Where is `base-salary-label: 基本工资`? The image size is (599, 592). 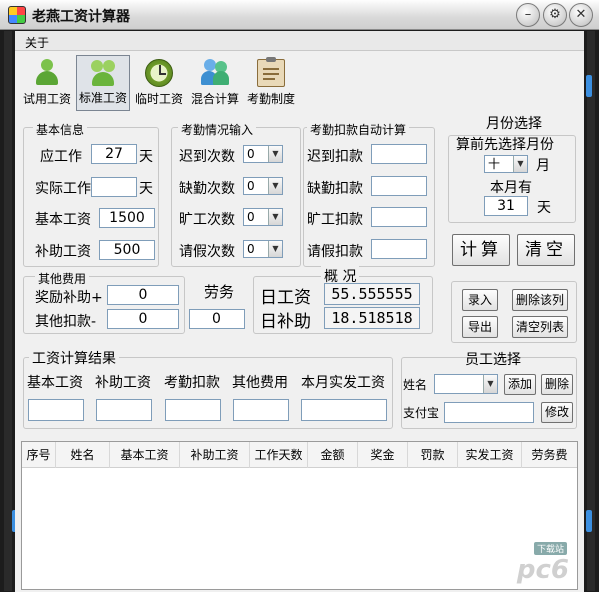
base-salary-label: 基本工资 is located at coordinates (63, 220).